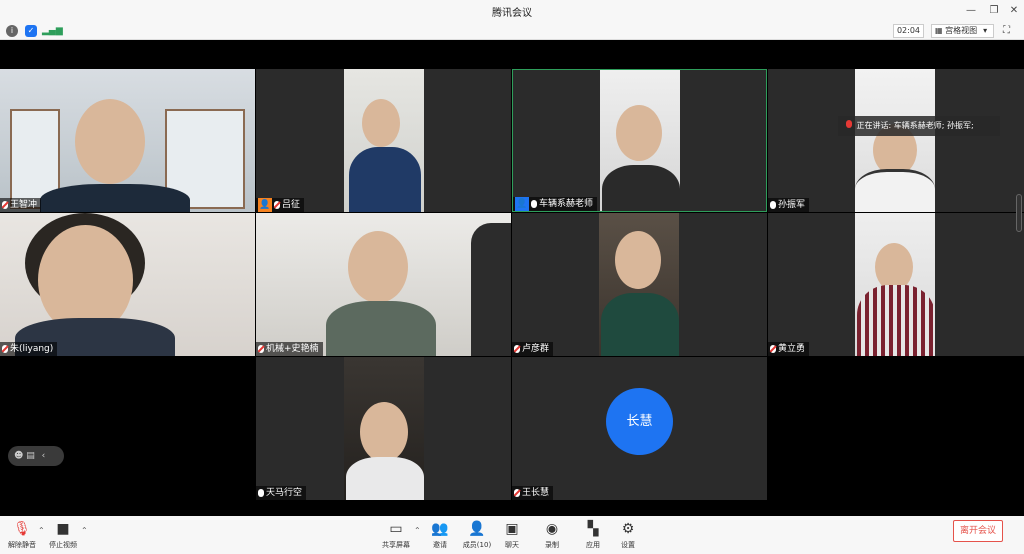  I want to click on apps-label: 应用, so click(593, 545).